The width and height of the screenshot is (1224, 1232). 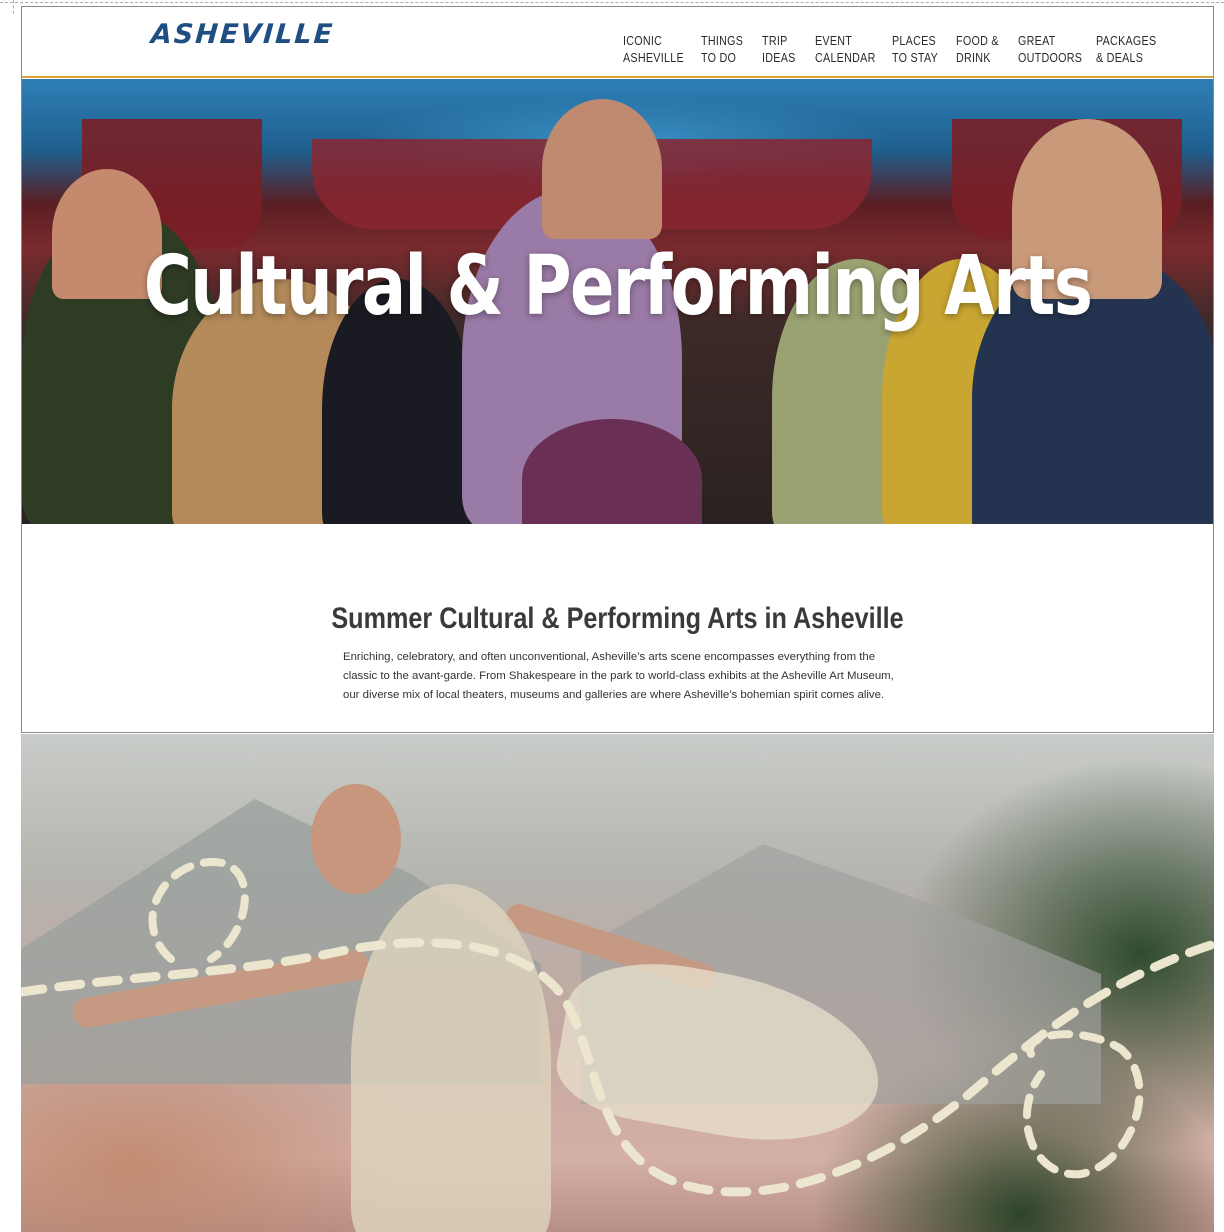 I want to click on nav-item-event-calendar: EVENT CALENDAR, so click(x=845, y=50).